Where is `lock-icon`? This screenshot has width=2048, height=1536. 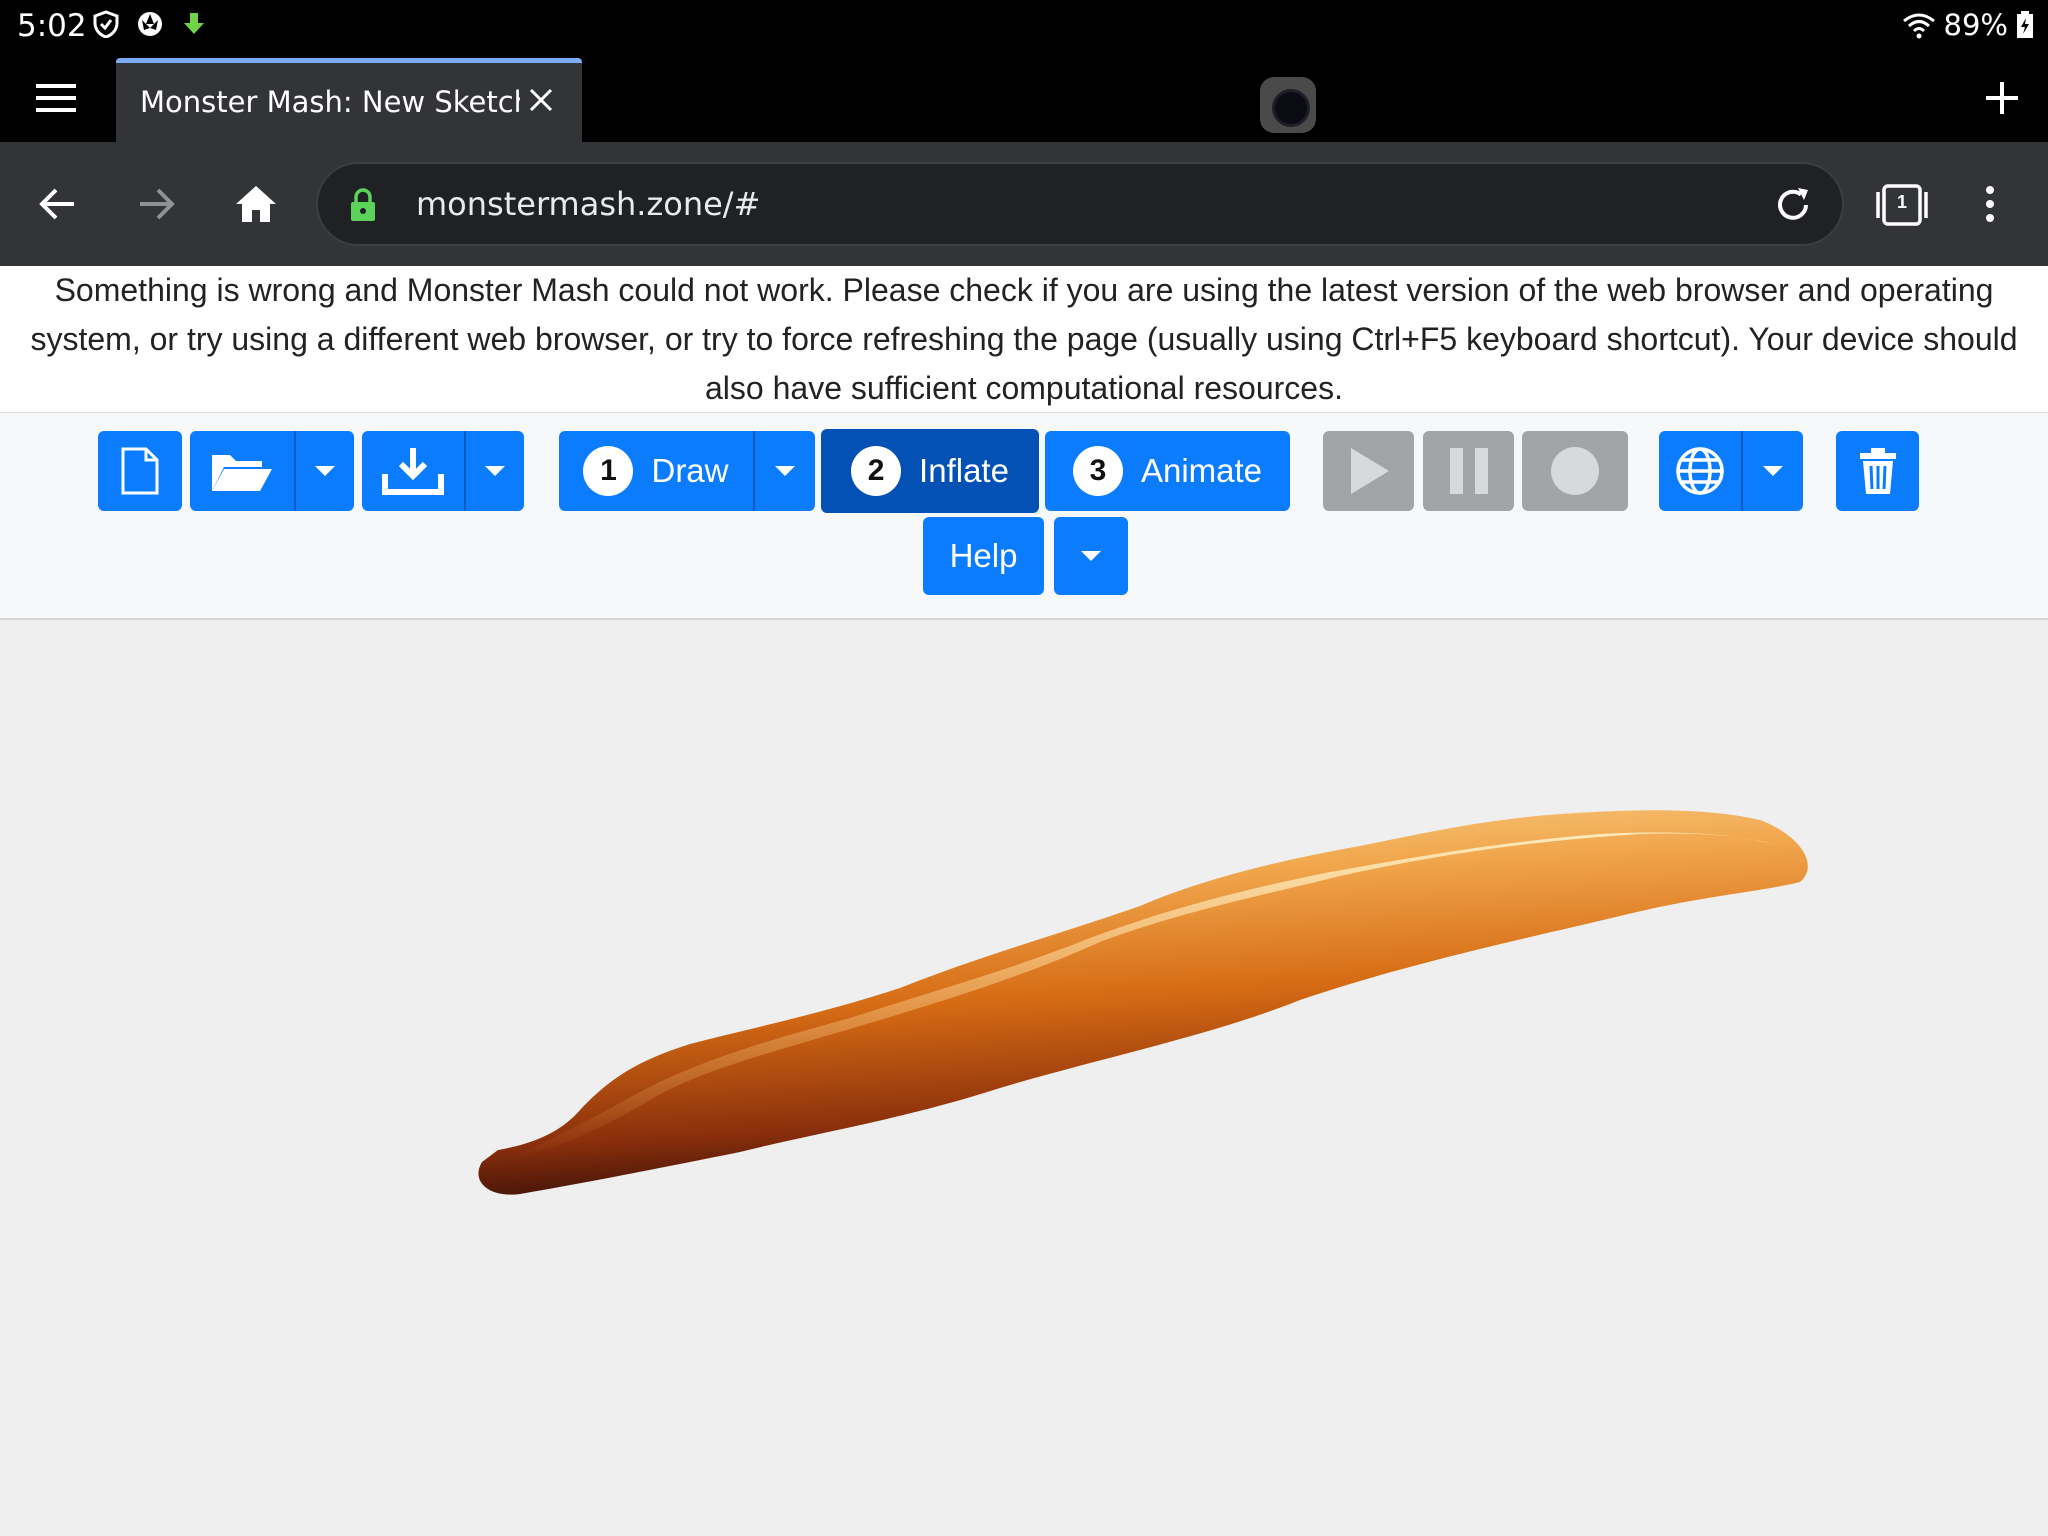 lock-icon is located at coordinates (363, 204).